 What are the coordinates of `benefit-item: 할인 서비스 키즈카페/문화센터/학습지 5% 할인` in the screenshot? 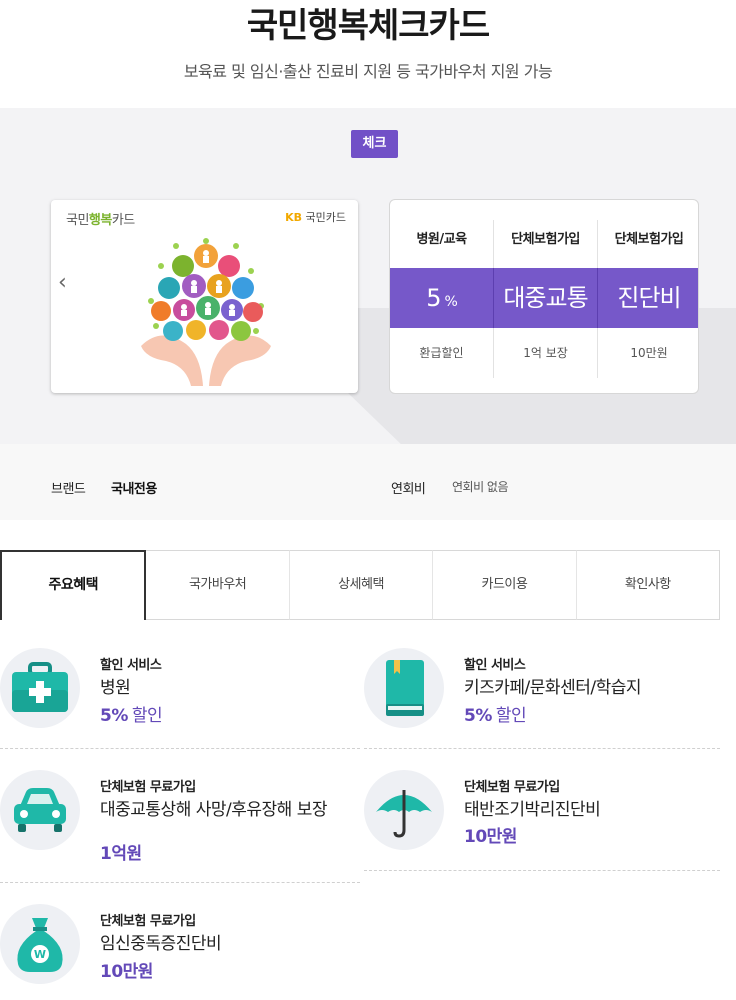 It's located at (544, 698).